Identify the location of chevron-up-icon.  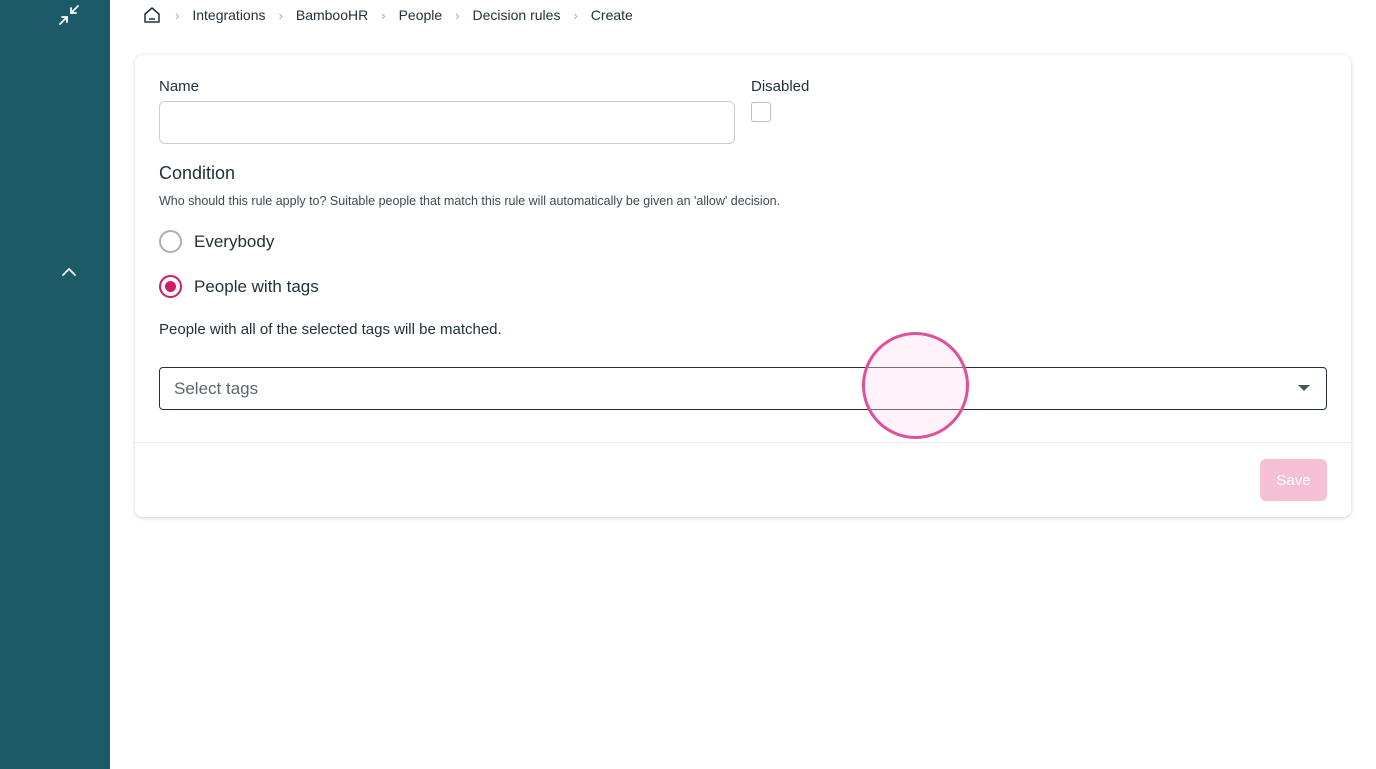
(69, 272).